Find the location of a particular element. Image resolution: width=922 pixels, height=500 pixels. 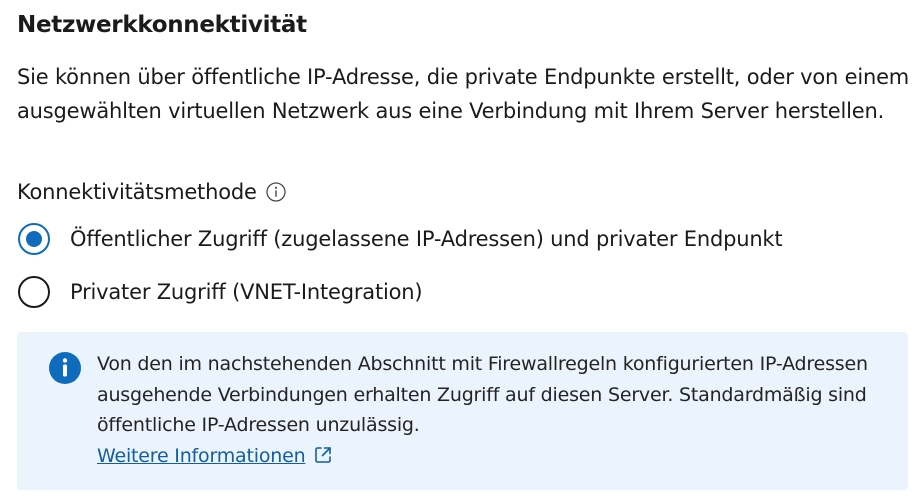

info-filled-icon is located at coordinates (65, 368).